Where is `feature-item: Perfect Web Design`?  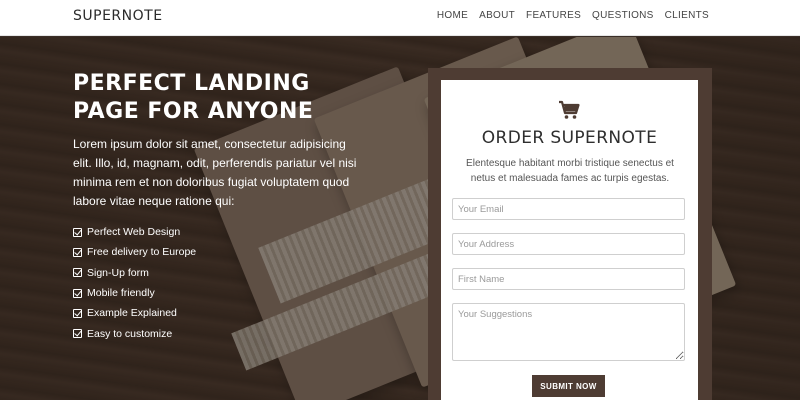 feature-item: Perfect Web Design is located at coordinates (134, 232).